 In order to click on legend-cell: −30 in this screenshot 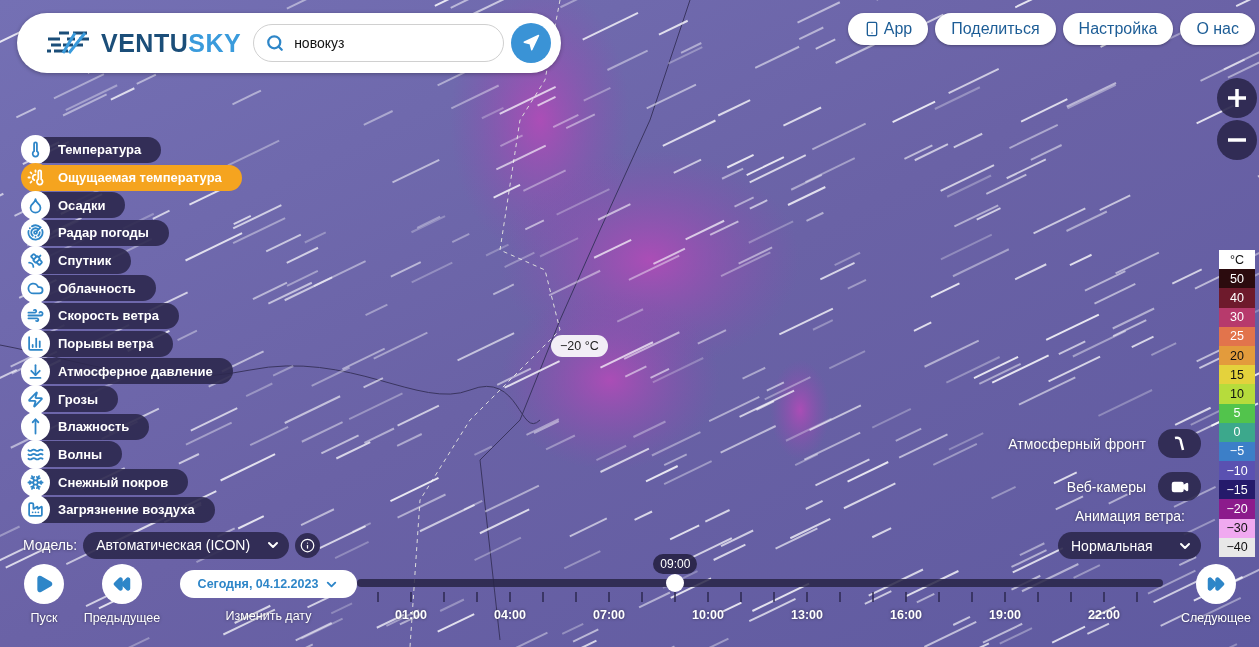, I will do `click(1237, 528)`.